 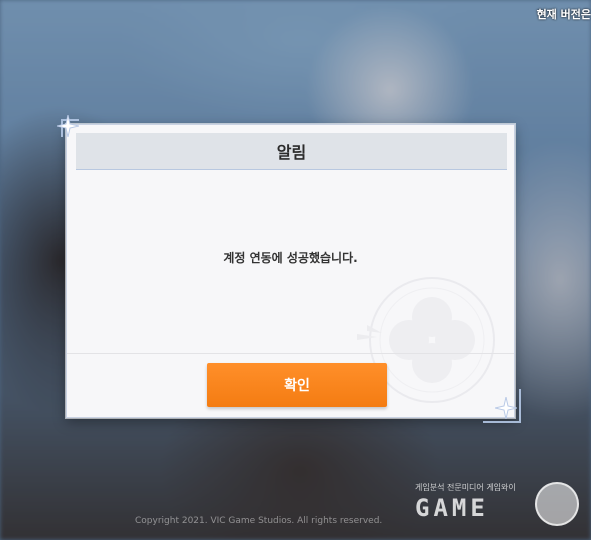 I want to click on dialog-divider, so click(x=290, y=353).